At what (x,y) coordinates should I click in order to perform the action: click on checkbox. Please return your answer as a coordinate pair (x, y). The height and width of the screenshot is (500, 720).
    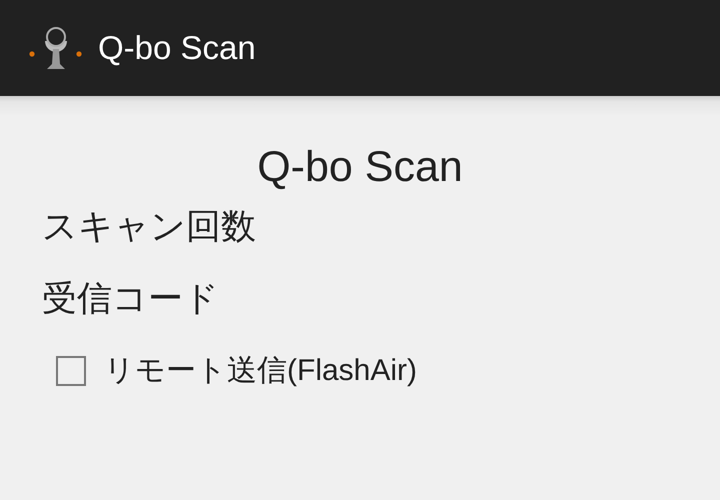
    Looking at the image, I should click on (71, 371).